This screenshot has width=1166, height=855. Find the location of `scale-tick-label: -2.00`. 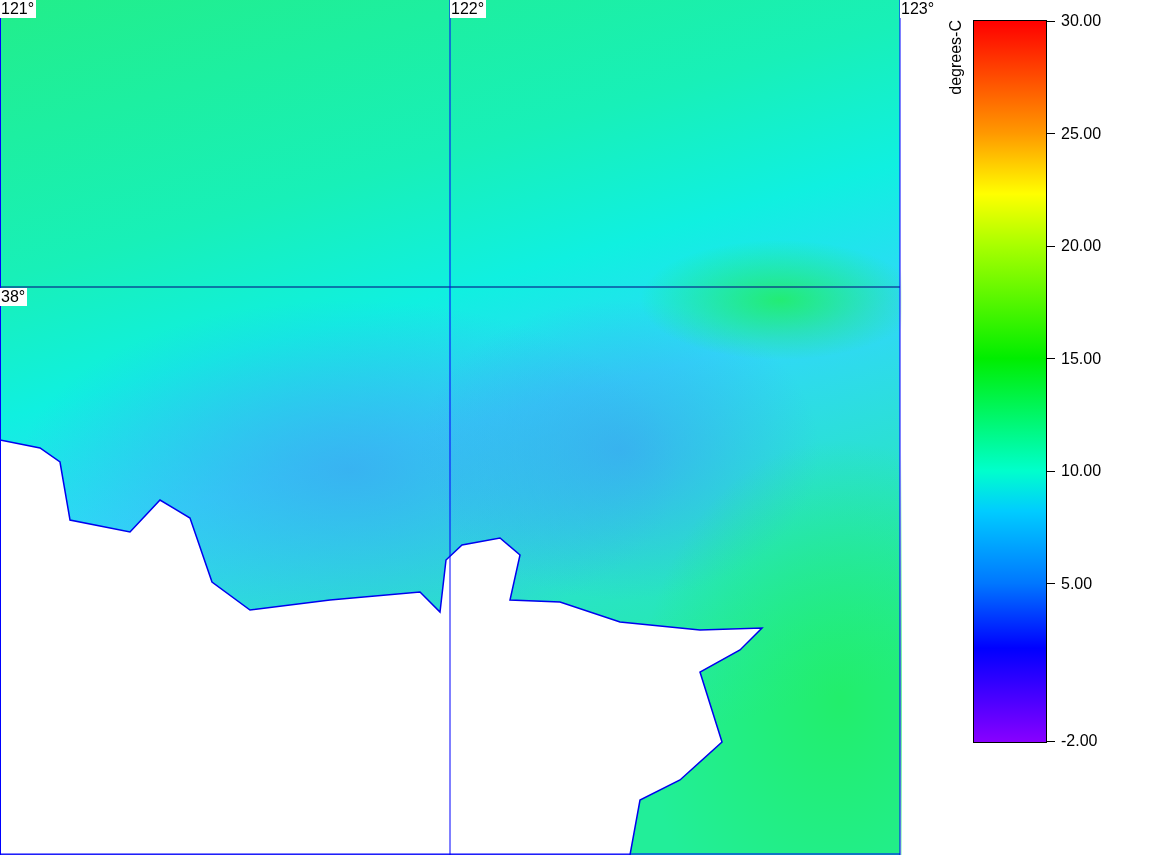

scale-tick-label: -2.00 is located at coordinates (1079, 741).